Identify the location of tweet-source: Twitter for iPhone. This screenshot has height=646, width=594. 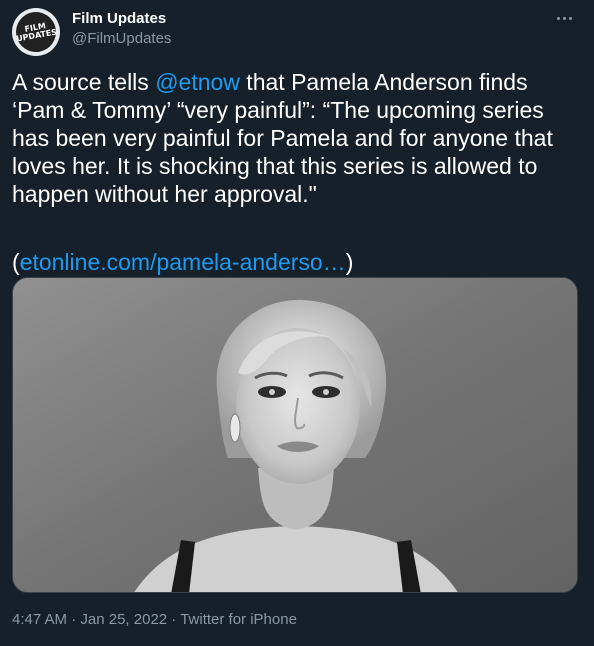
(238, 619).